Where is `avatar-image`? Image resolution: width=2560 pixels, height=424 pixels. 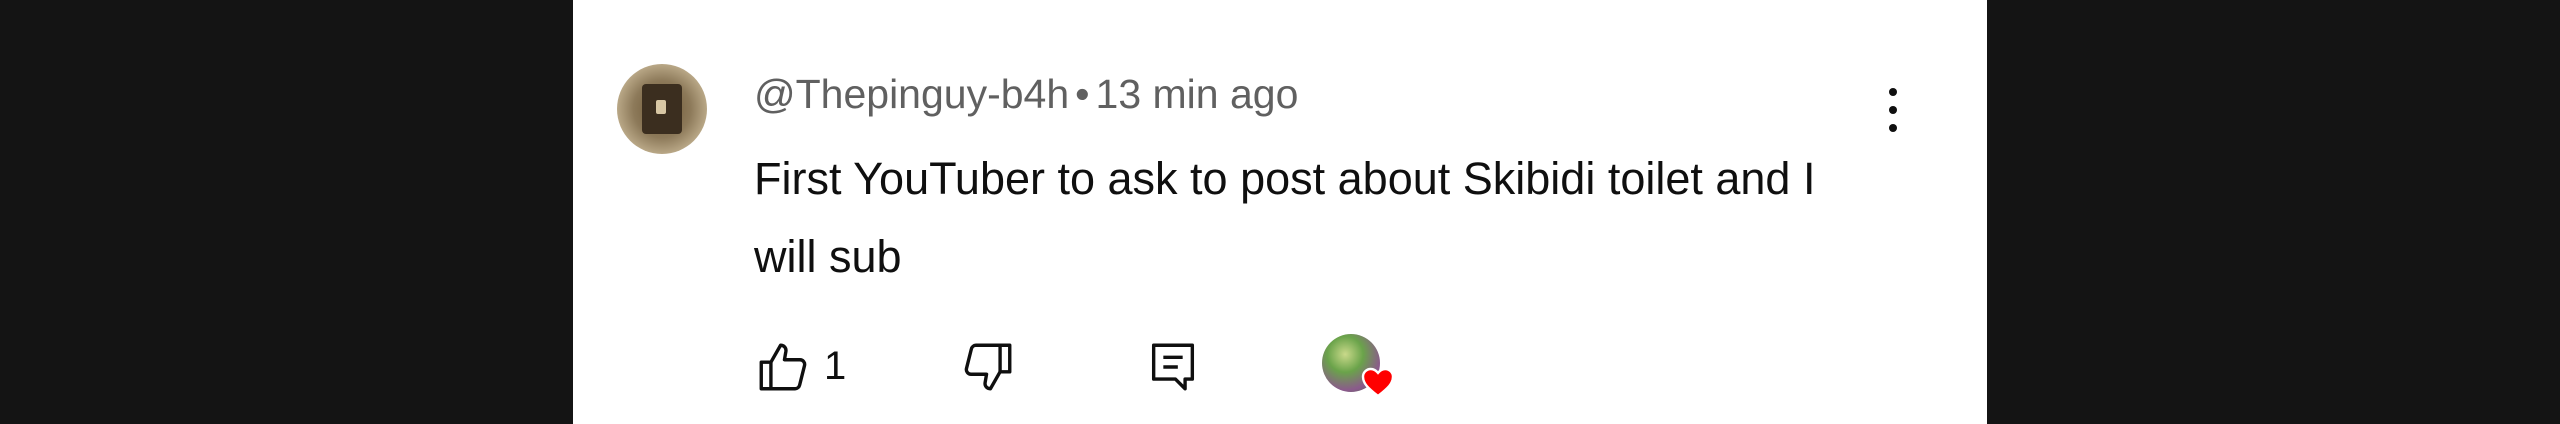 avatar-image is located at coordinates (662, 109).